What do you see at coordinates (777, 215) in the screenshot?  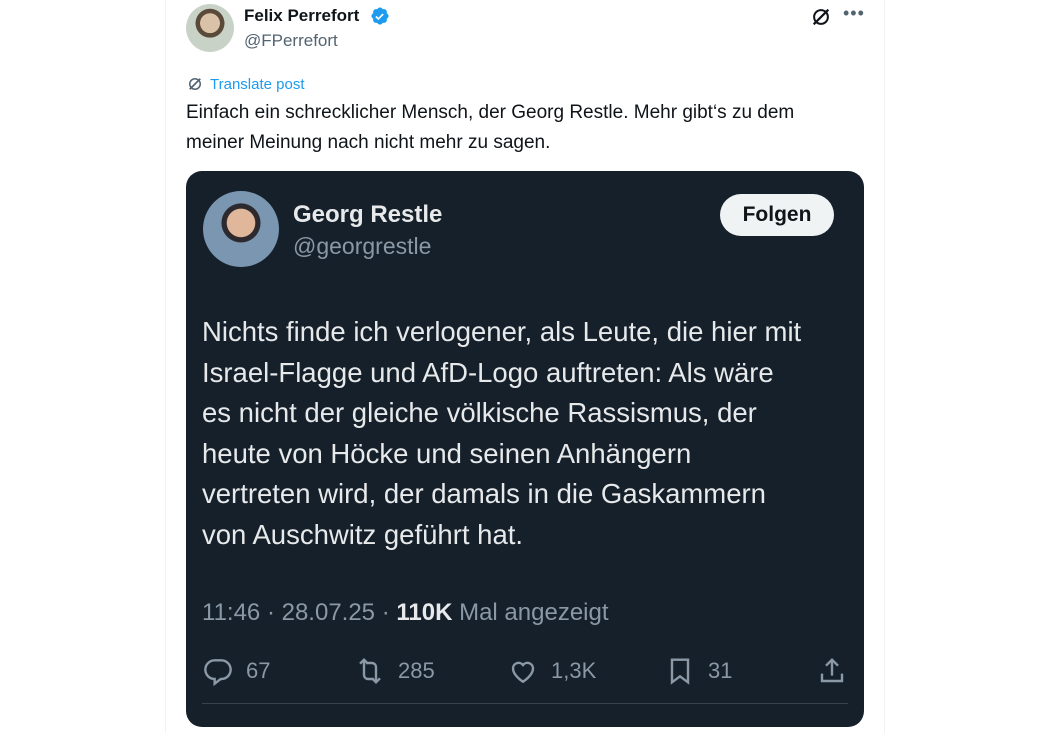 I see `follow-button: Folgen` at bounding box center [777, 215].